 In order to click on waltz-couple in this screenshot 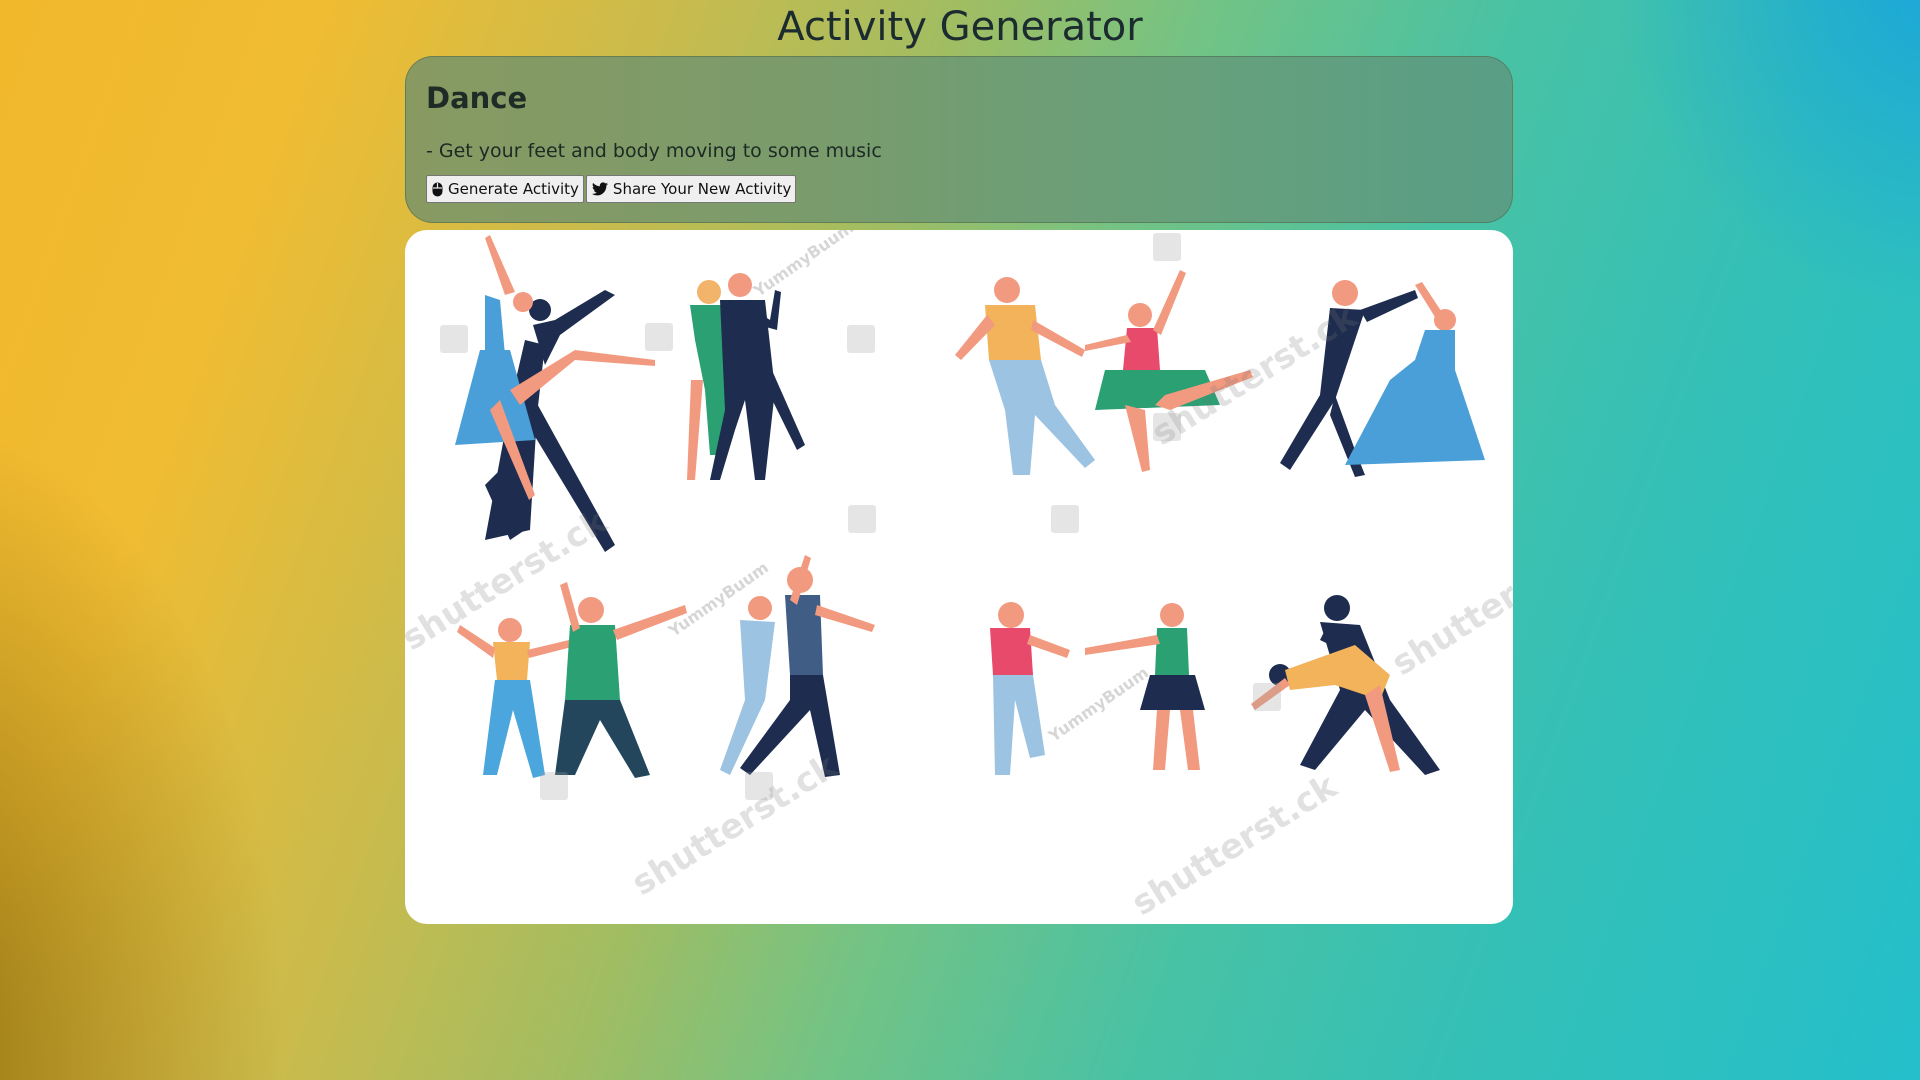, I will do `click(1382, 378)`.